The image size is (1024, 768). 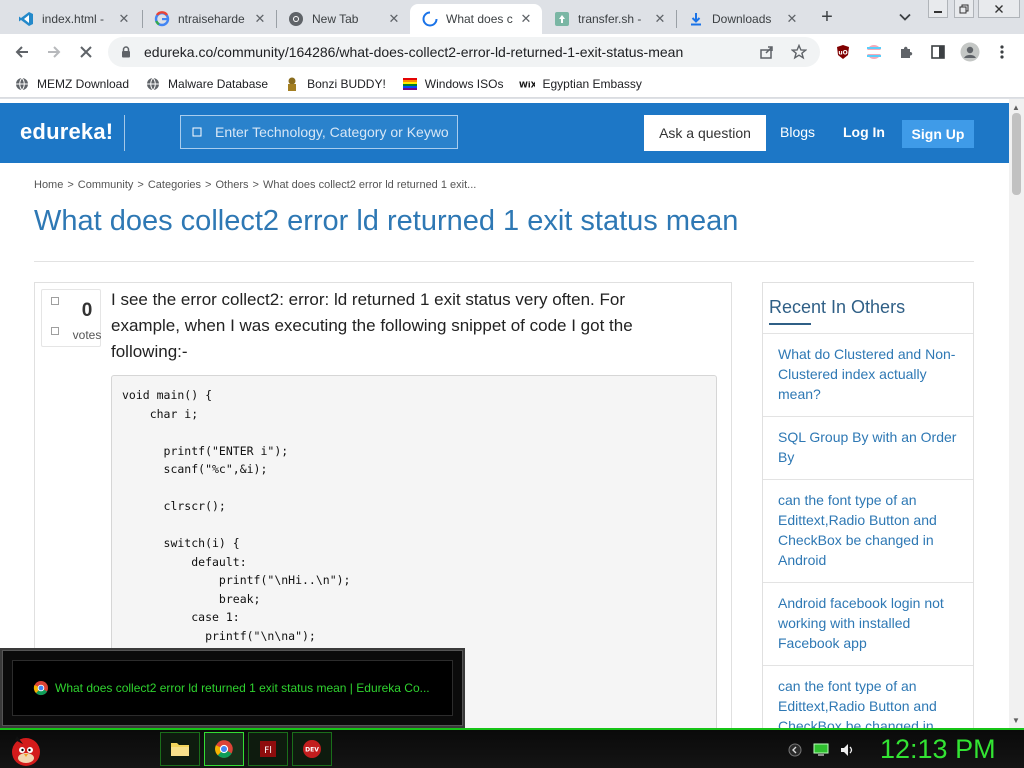 What do you see at coordinates (767, 52) in the screenshot?
I see `share-icon` at bounding box center [767, 52].